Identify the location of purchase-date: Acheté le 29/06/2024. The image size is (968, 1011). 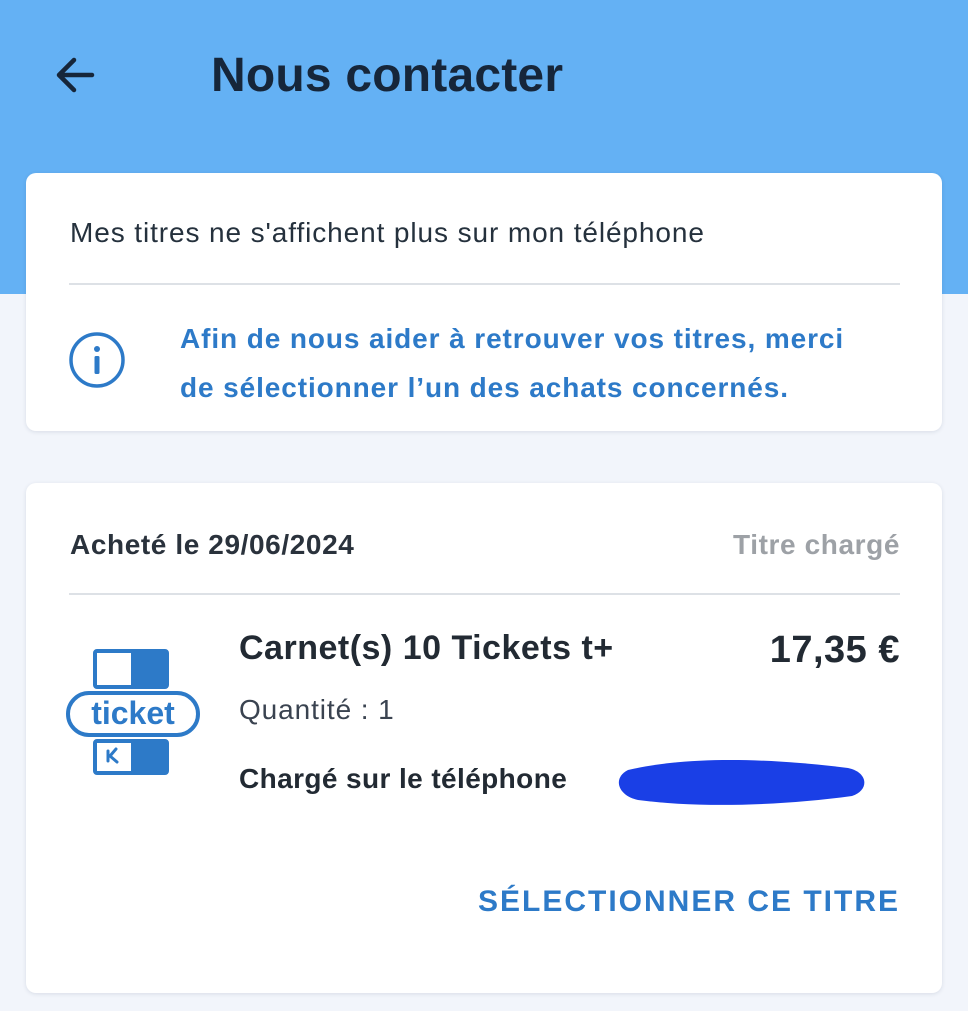
(212, 544).